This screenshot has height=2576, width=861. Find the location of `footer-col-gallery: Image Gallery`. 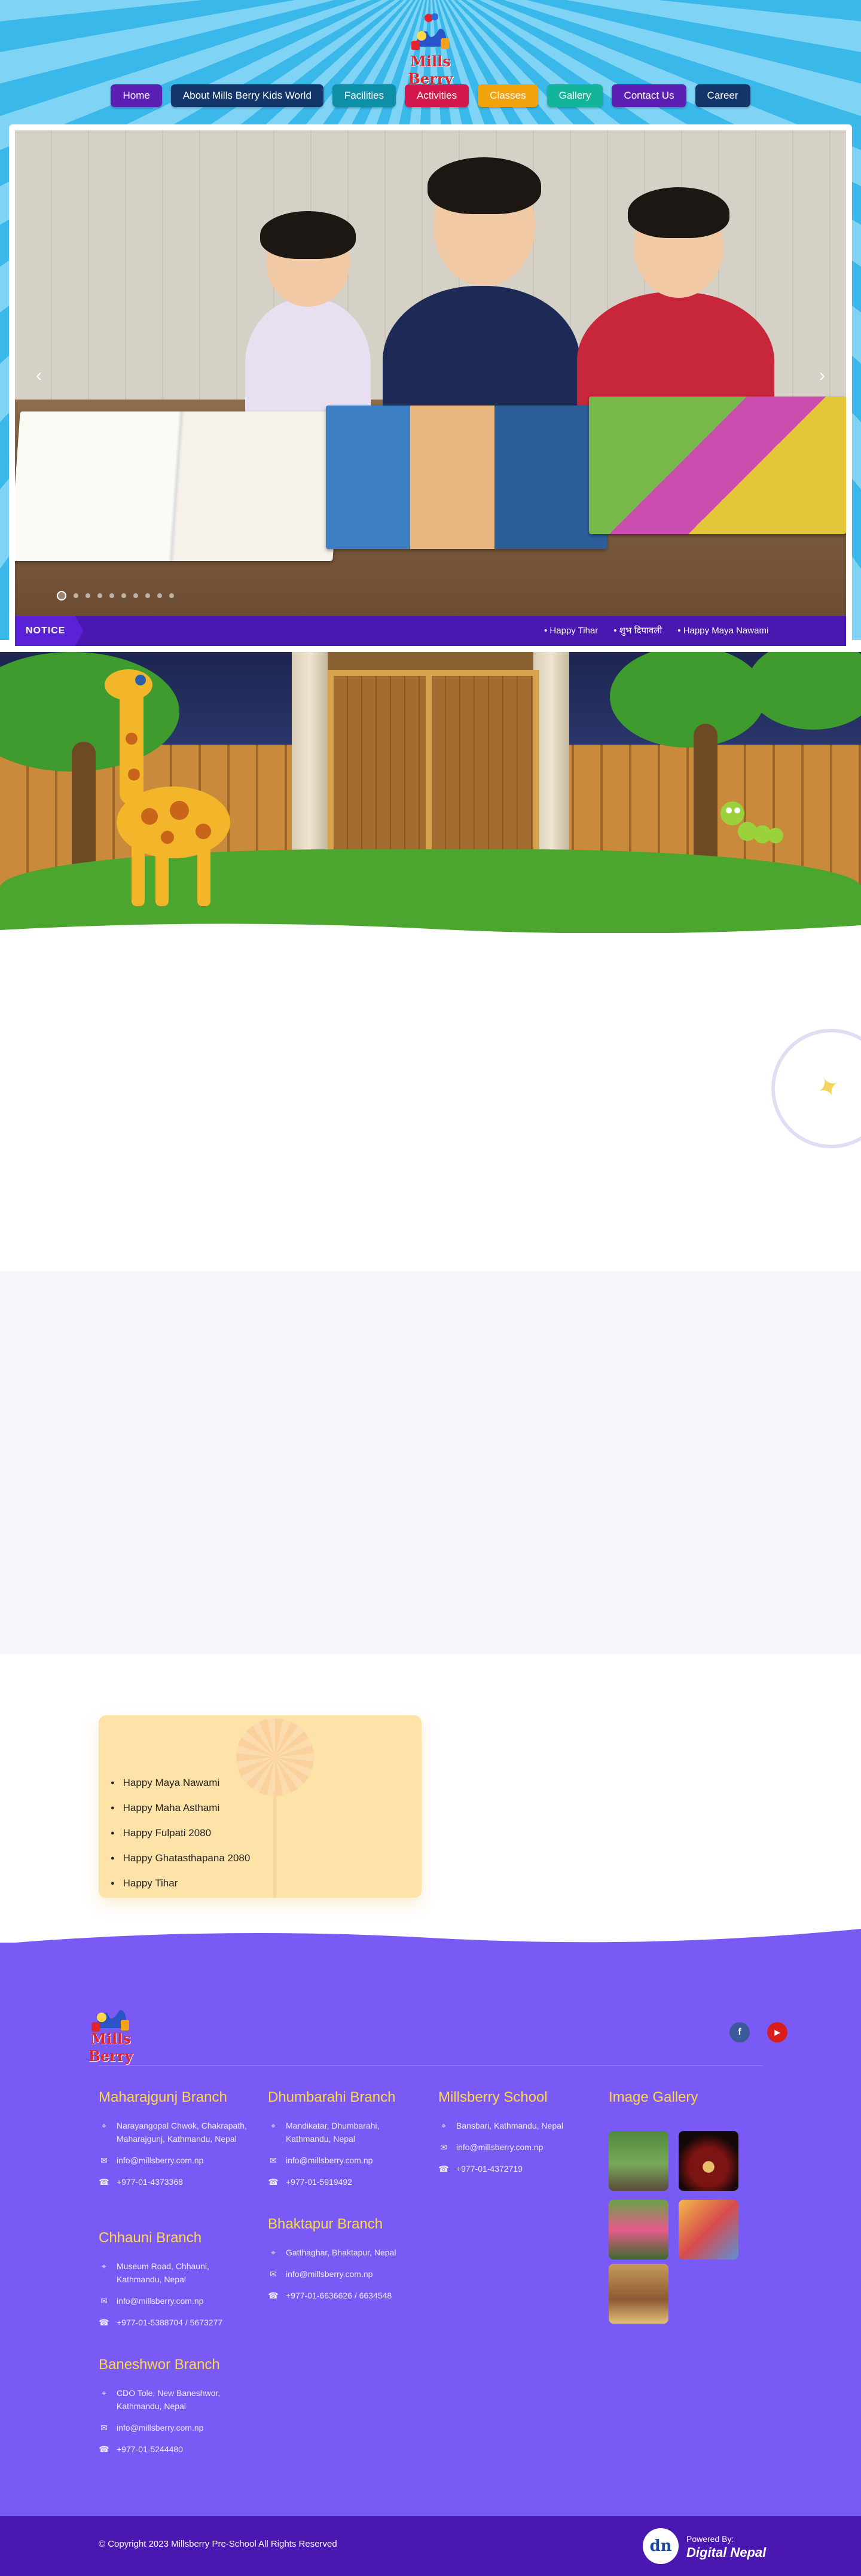

footer-col-gallery: Image Gallery is located at coordinates (686, 2104).